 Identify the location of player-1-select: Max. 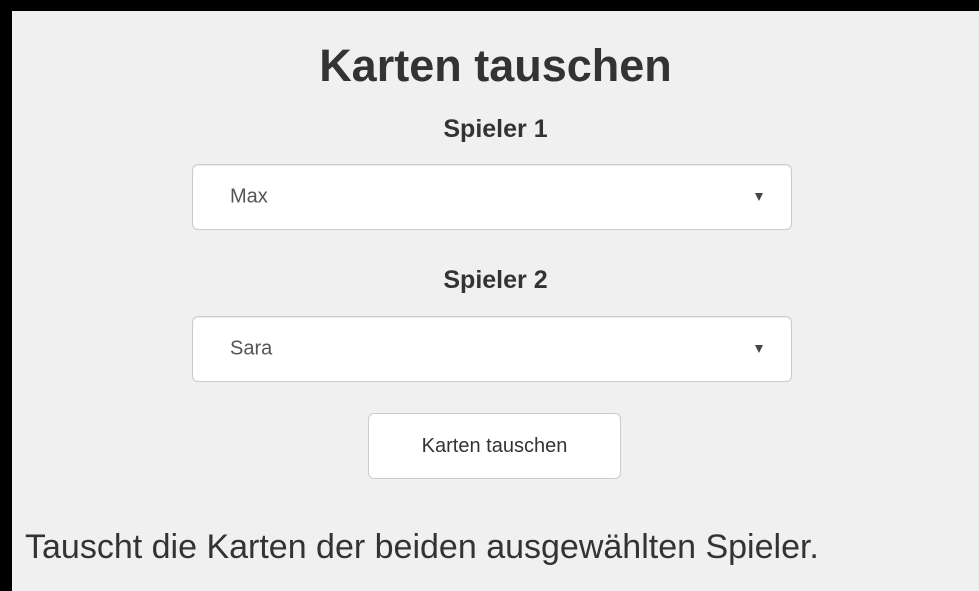
(492, 197).